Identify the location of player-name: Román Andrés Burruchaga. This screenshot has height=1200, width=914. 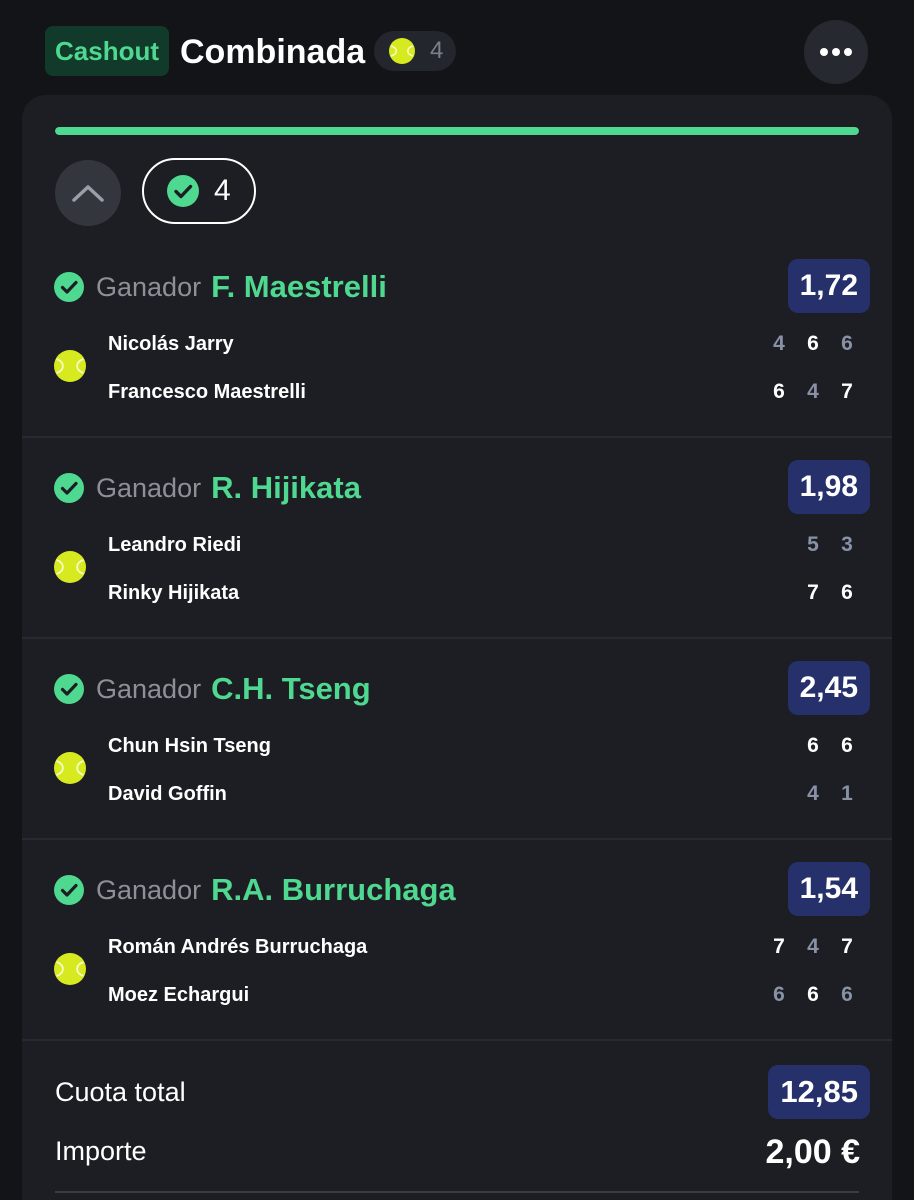
(238, 946).